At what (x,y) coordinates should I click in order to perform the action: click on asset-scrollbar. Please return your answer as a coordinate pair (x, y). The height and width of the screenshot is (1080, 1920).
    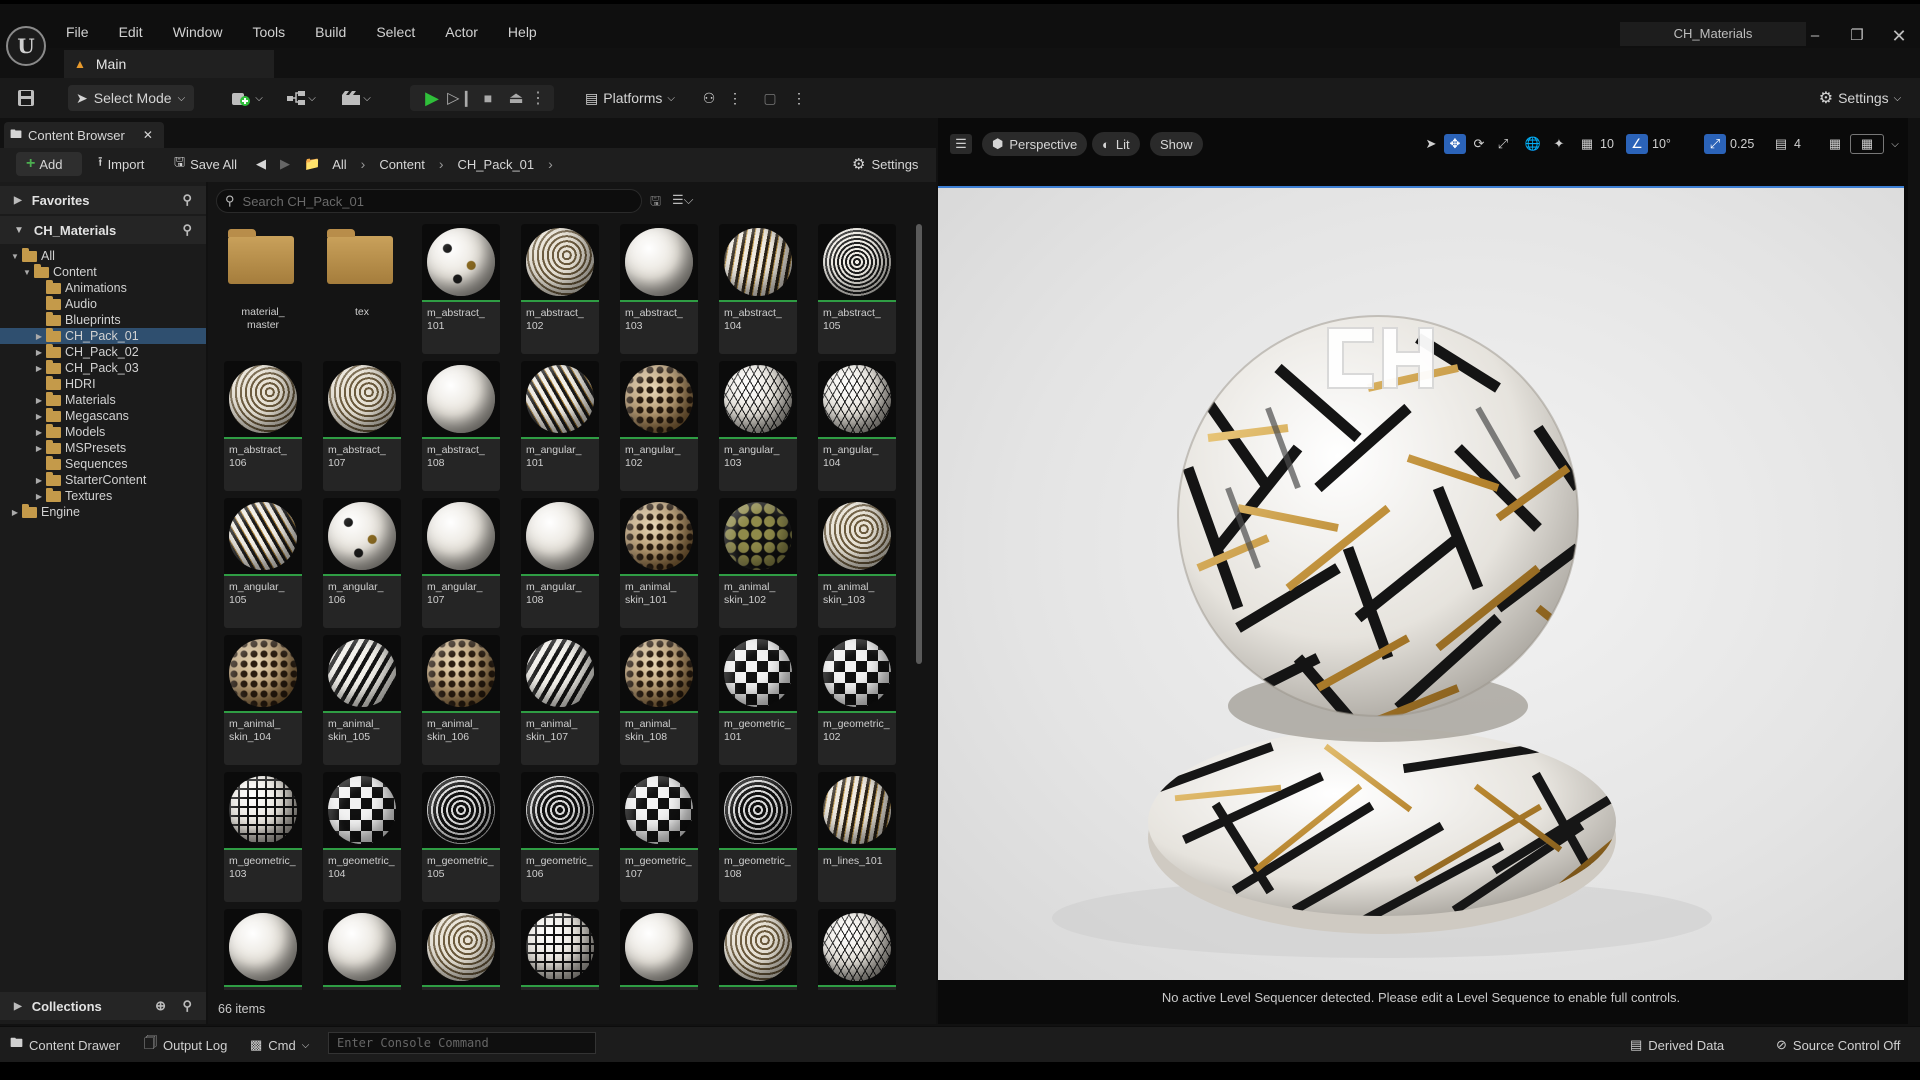
    Looking at the image, I should click on (919, 444).